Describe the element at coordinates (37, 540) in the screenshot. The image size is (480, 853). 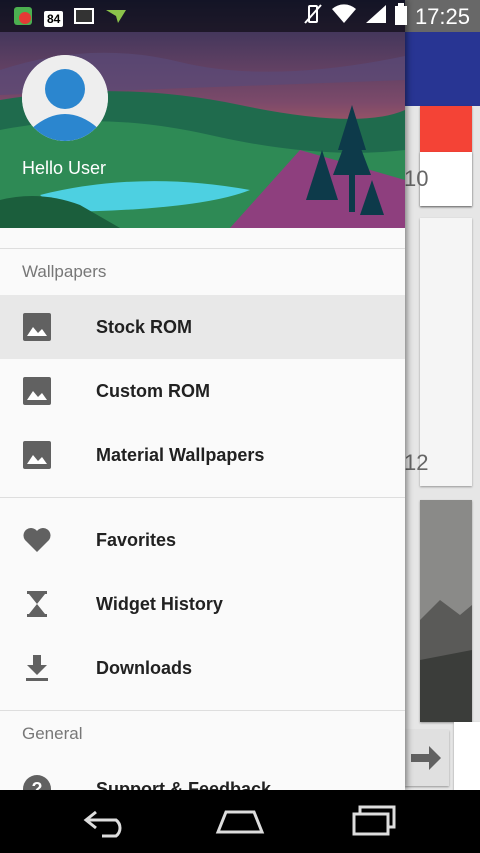
I see `heart-icon` at that location.